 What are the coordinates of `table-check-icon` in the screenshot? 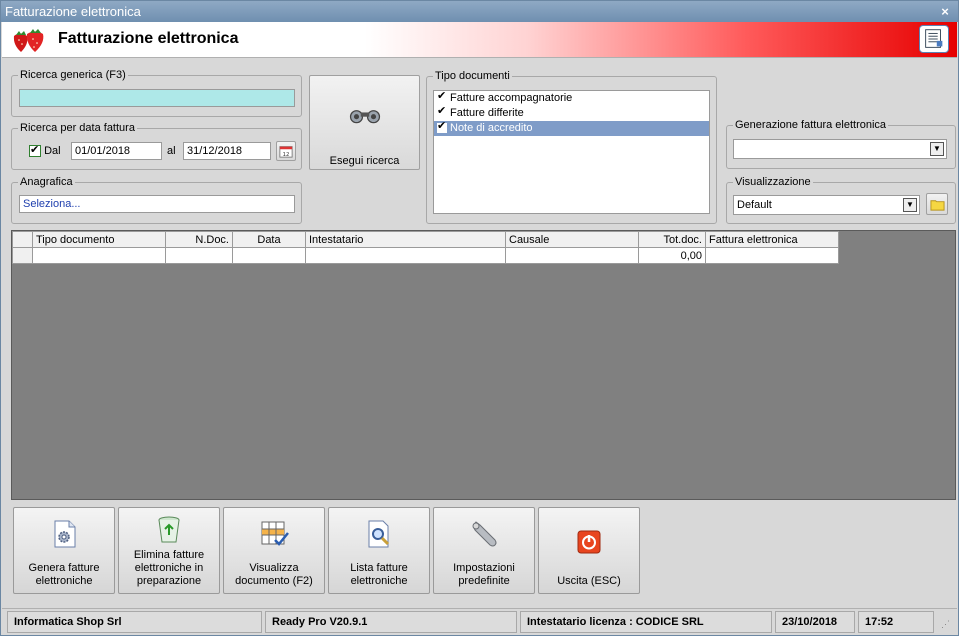 It's located at (275, 533).